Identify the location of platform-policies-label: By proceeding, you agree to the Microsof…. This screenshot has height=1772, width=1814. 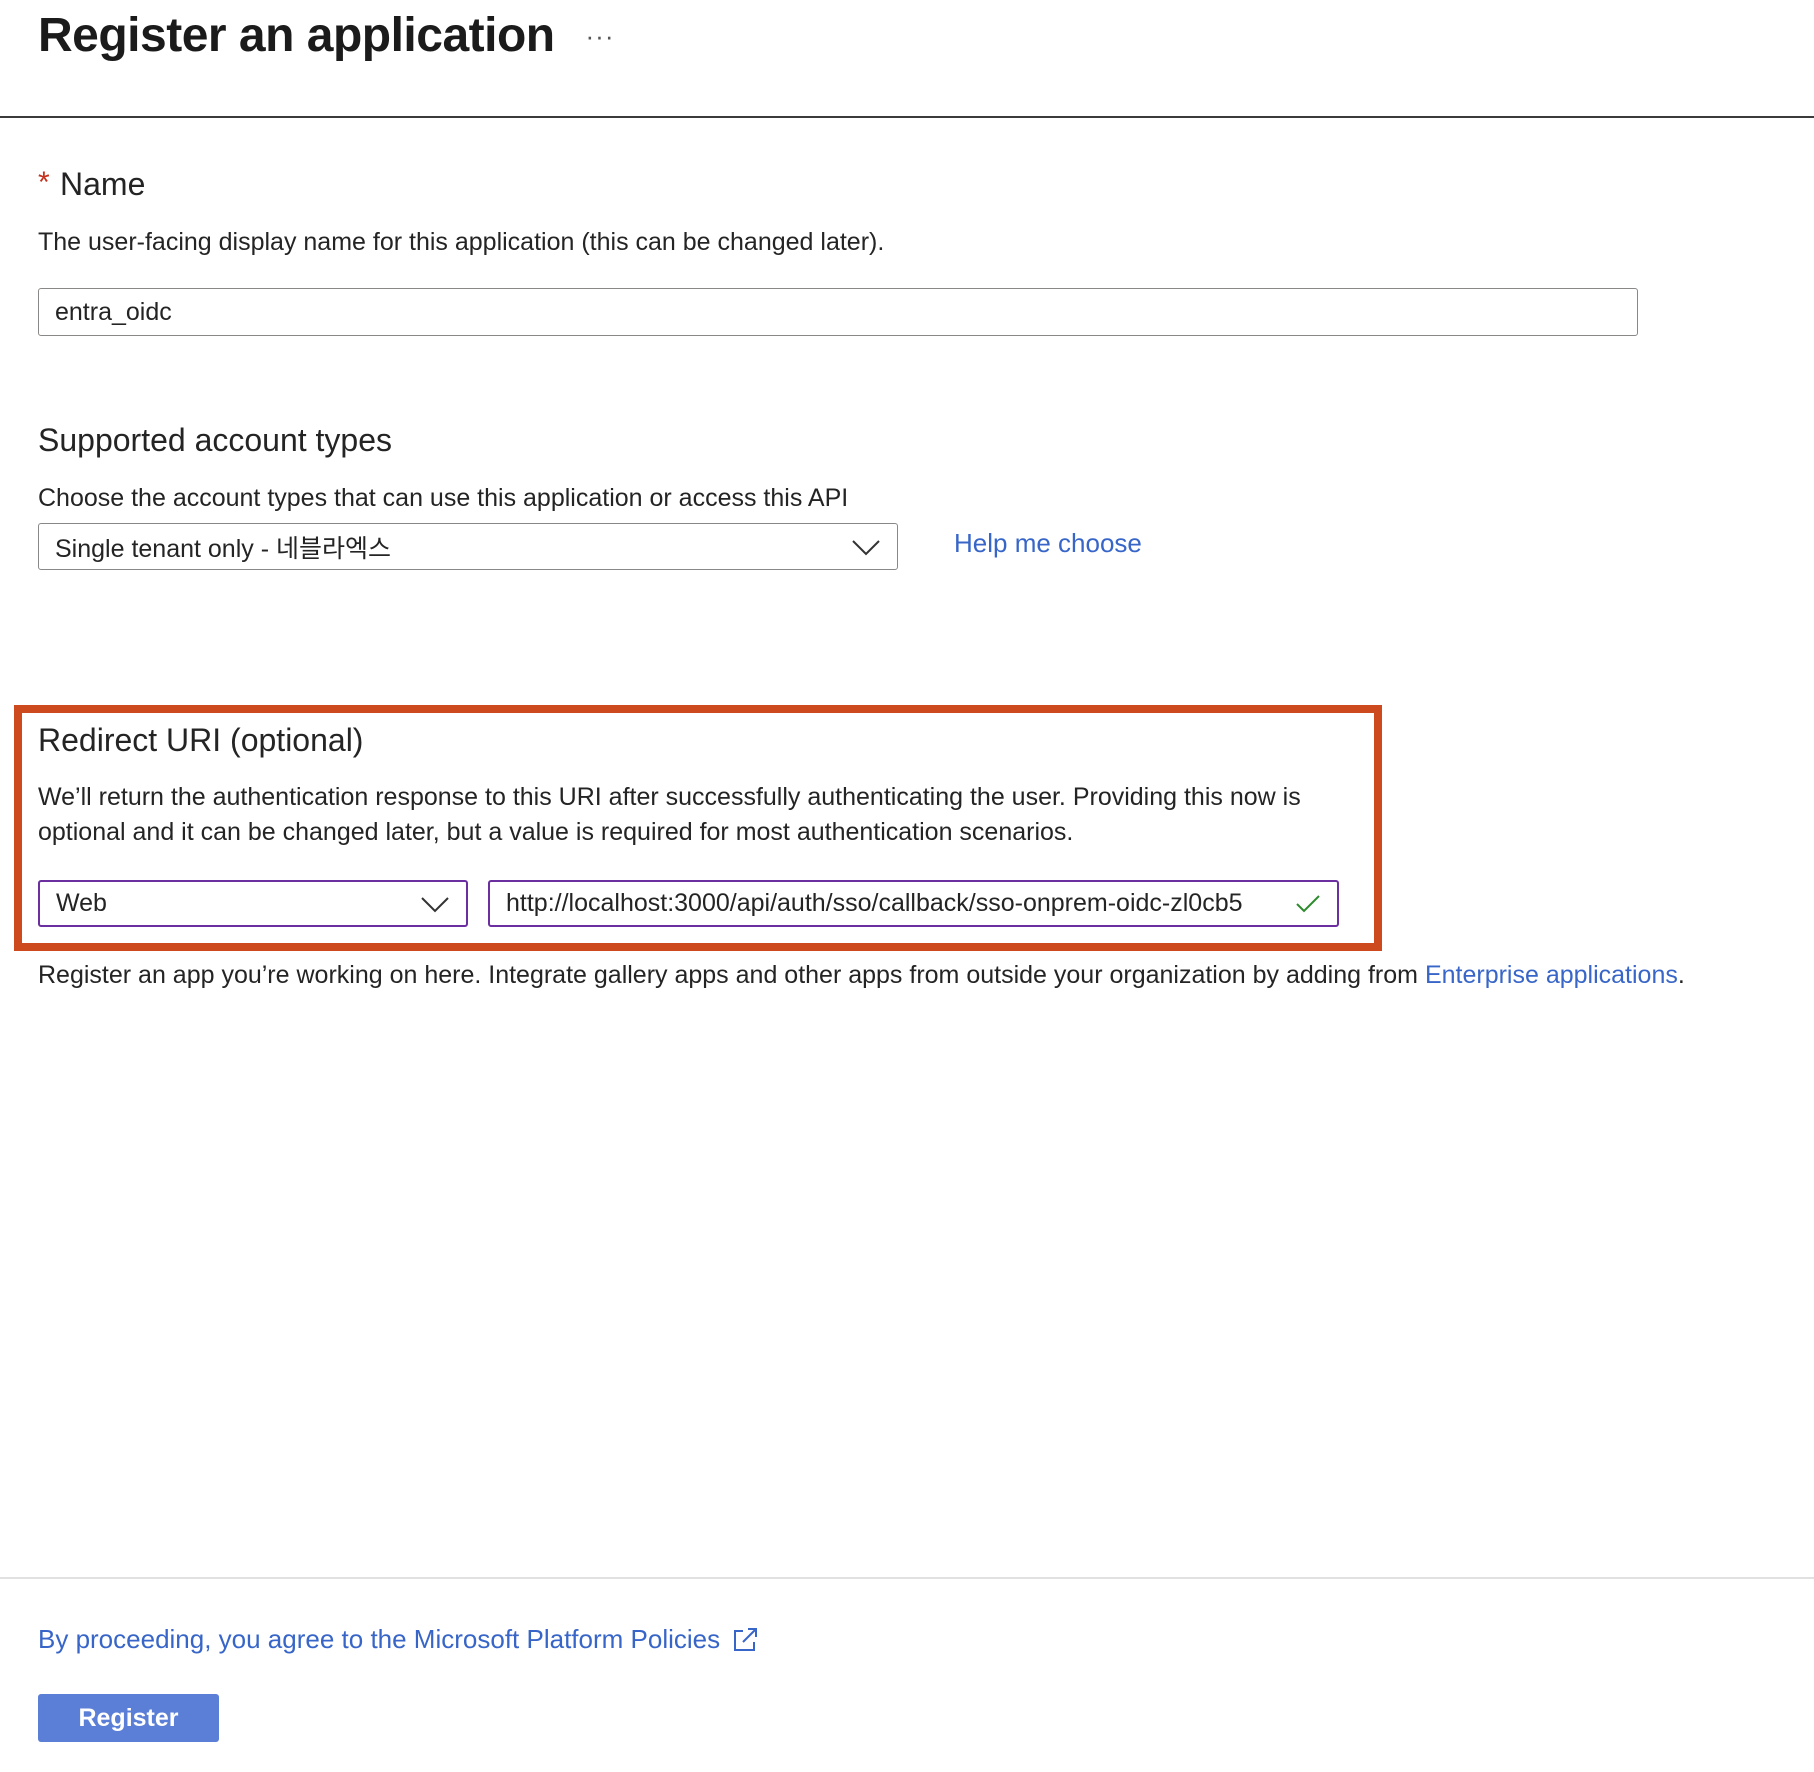
(379, 1639).